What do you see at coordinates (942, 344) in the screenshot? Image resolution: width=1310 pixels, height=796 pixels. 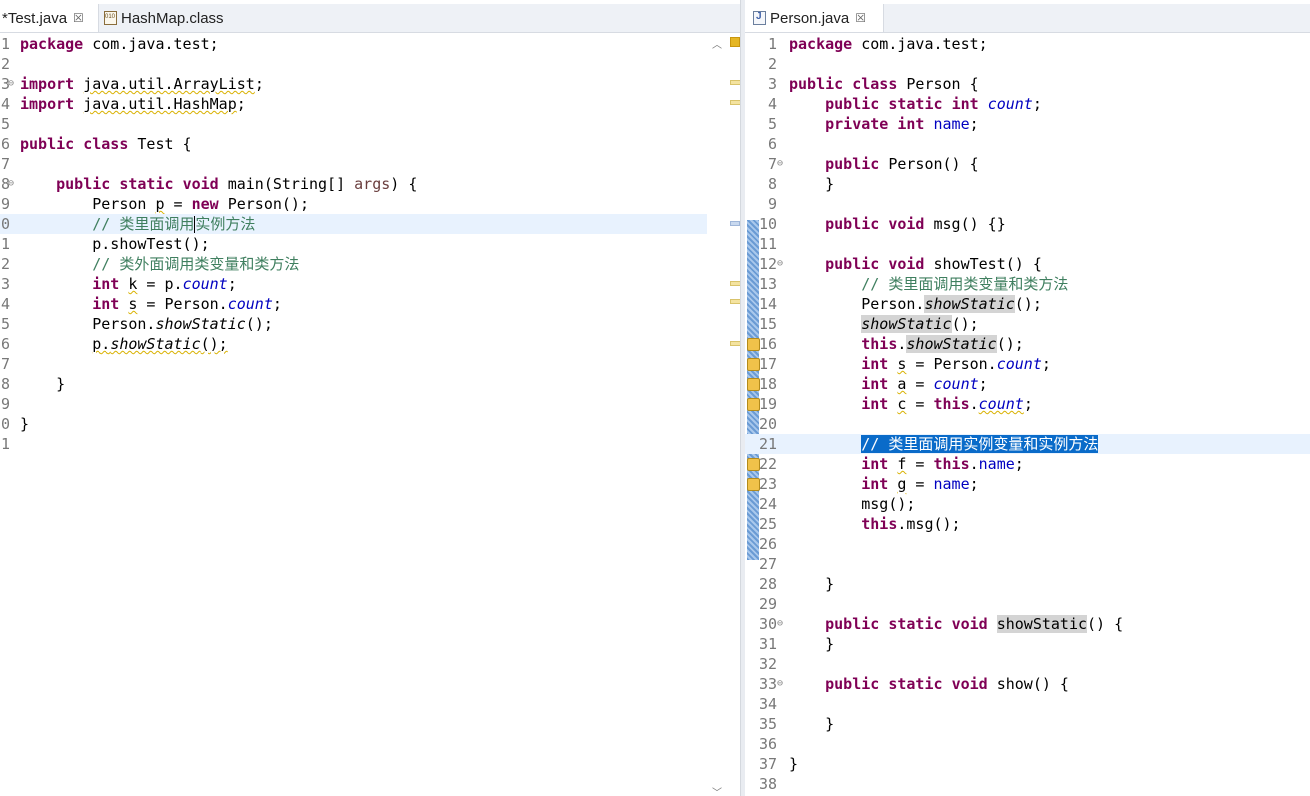 I see `code-line: this.showStatic();` at bounding box center [942, 344].